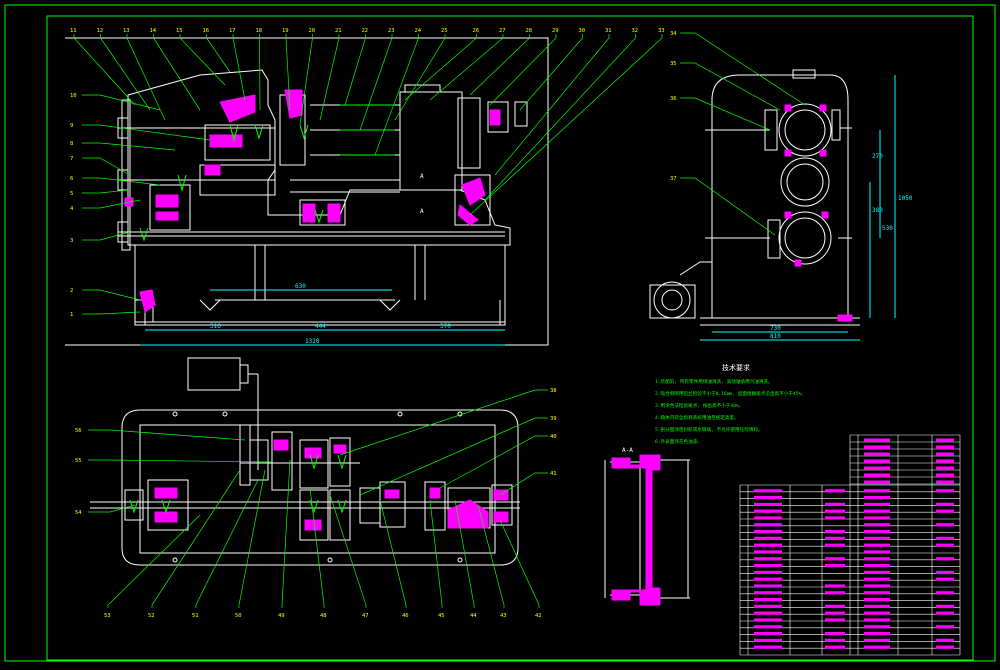 This screenshot has width=1000, height=670. I want to click on part-number-label: 31, so click(608, 31).